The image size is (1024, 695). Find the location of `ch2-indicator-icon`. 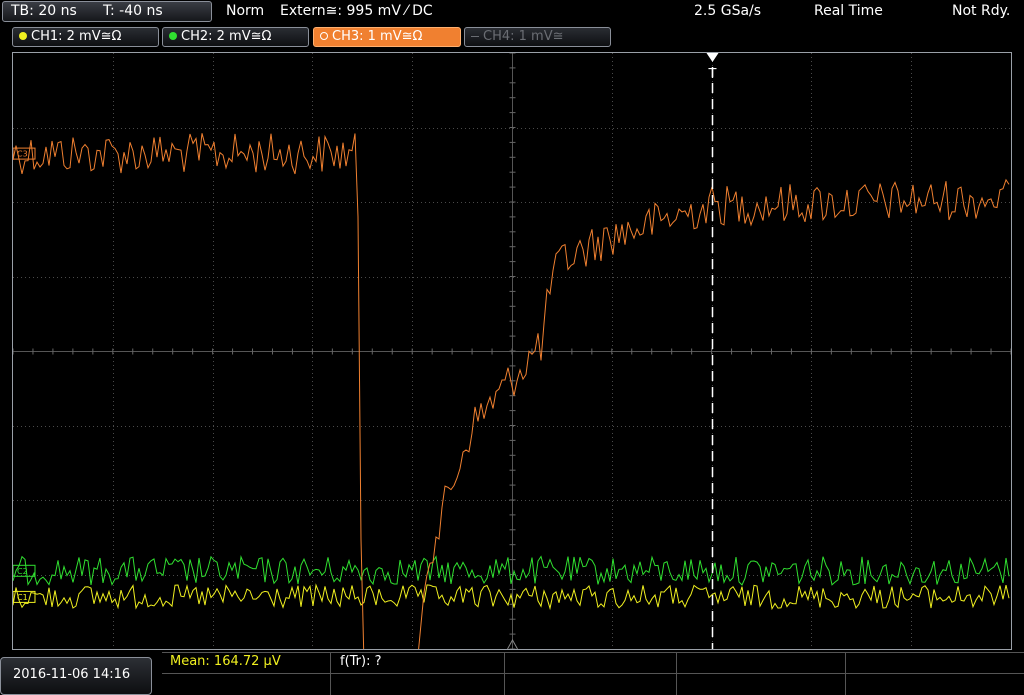

ch2-indicator-icon is located at coordinates (173, 36).